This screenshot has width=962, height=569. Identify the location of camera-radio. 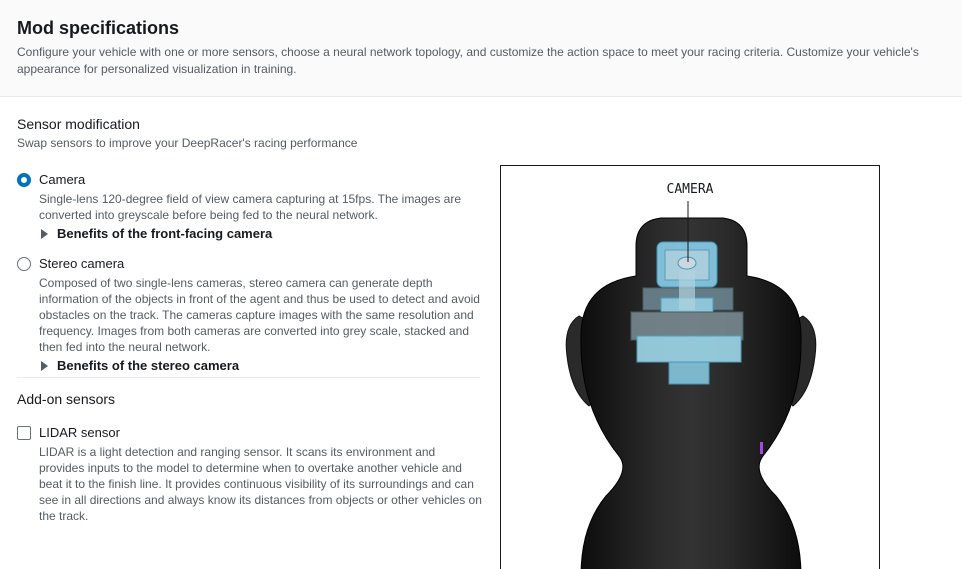
(24, 180).